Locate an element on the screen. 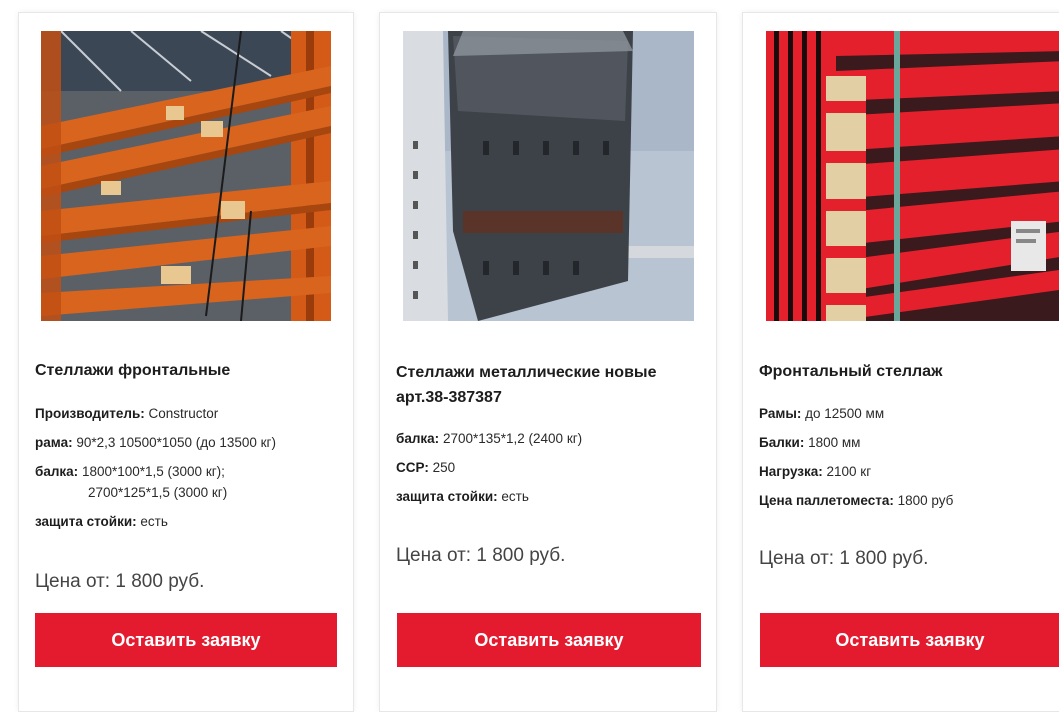 The width and height of the screenshot is (1059, 712). product-title: Стеллажи фронтальные is located at coordinates (133, 370).